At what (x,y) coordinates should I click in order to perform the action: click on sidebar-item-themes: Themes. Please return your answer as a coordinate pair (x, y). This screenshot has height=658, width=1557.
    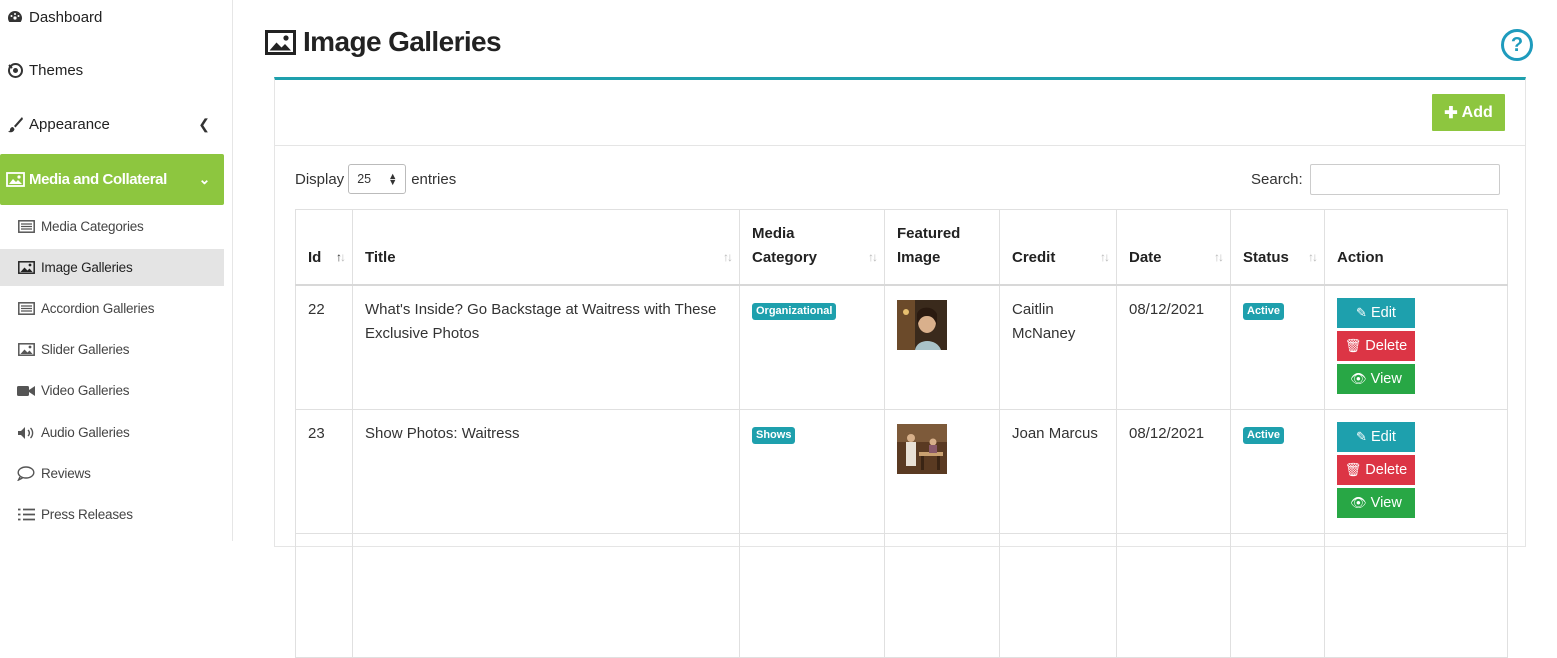
    Looking at the image, I should click on (112, 70).